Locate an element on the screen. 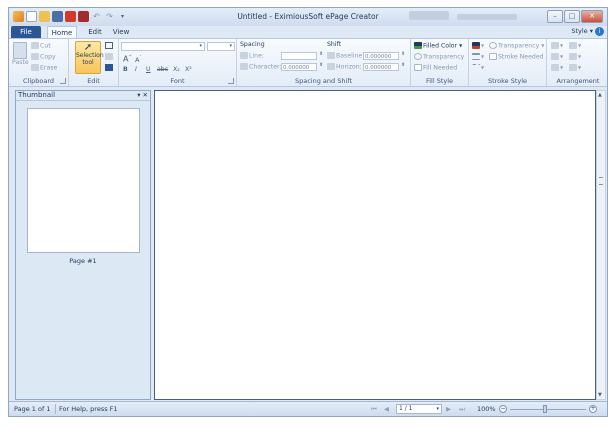 This screenshot has width=615, height=426. cut-button: Cut is located at coordinates (41, 46).